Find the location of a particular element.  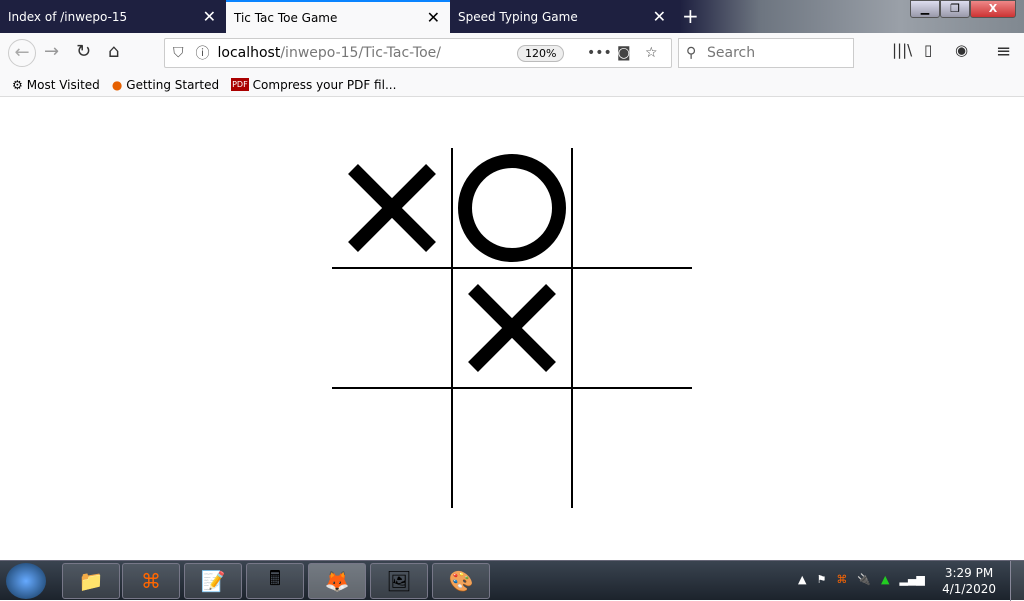

signal-icon: ▂▄▆ is located at coordinates (912, 579).